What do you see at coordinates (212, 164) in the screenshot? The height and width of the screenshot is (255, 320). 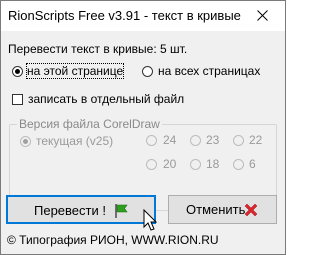 I see `radio-version-18-label: 18` at bounding box center [212, 164].